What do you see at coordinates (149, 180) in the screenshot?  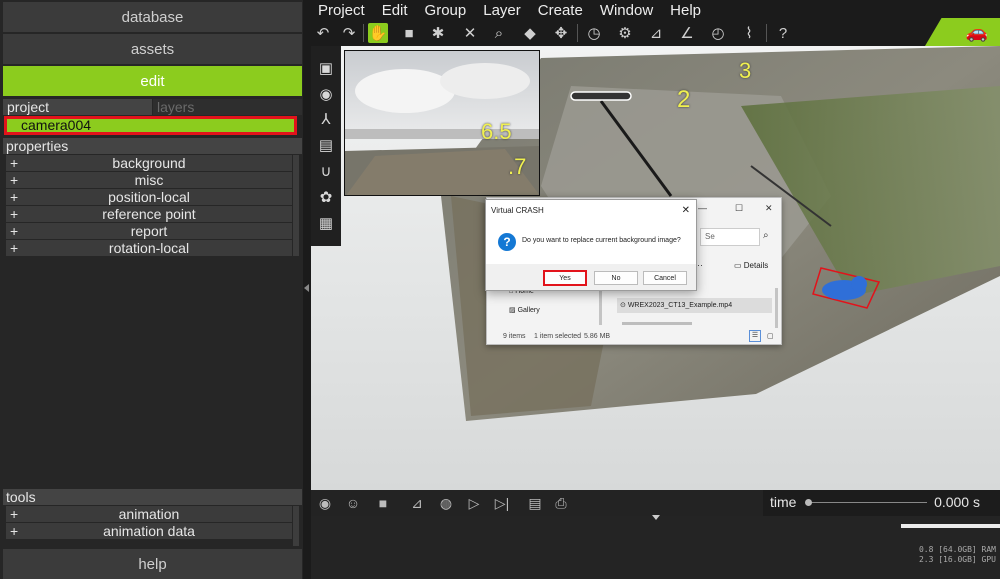 I see `property-row-misc: + misc` at bounding box center [149, 180].